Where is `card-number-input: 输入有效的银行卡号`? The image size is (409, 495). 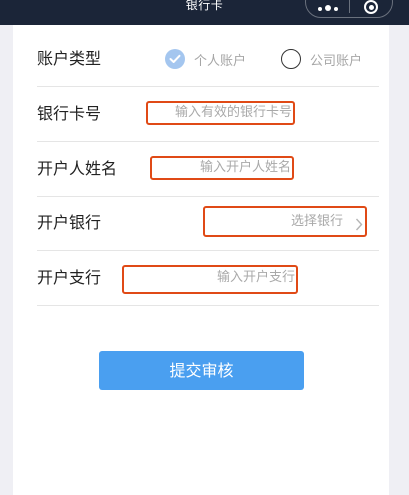 card-number-input: 输入有效的银行卡号 is located at coordinates (220, 113).